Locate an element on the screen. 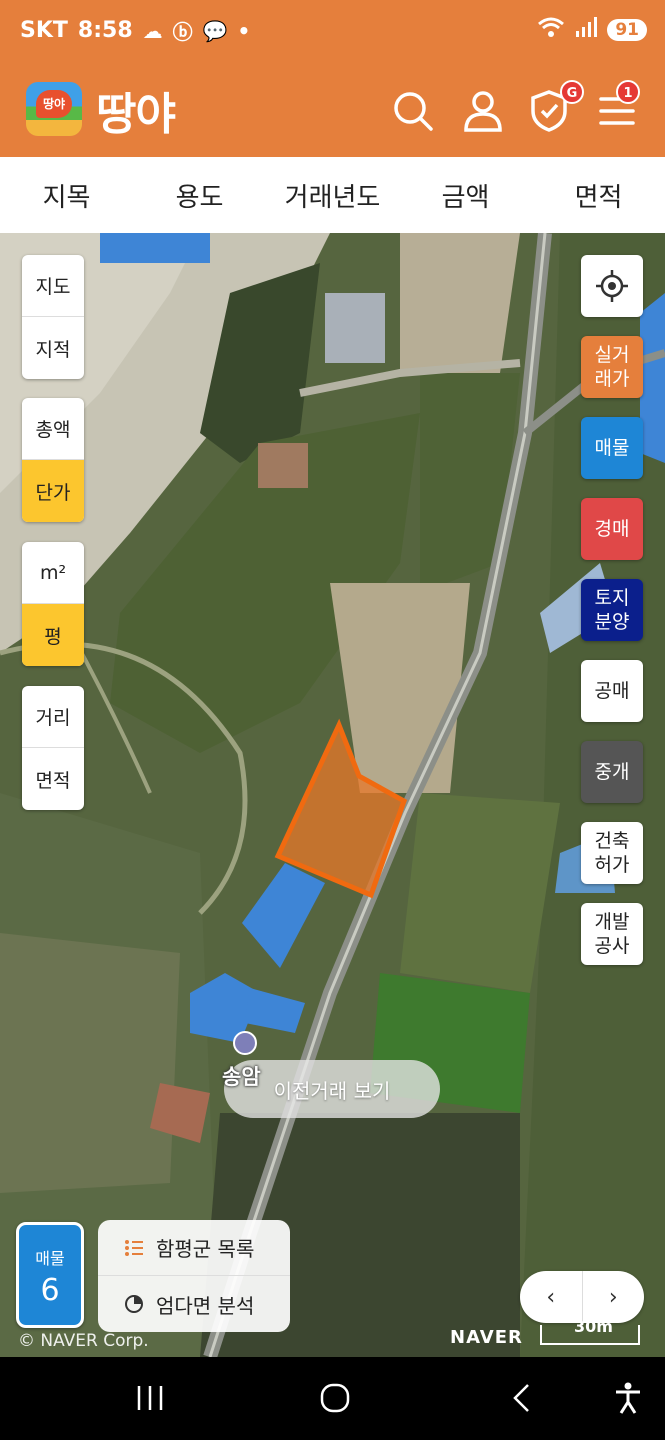  chevron-left-icon: ‹ is located at coordinates (551, 1297).